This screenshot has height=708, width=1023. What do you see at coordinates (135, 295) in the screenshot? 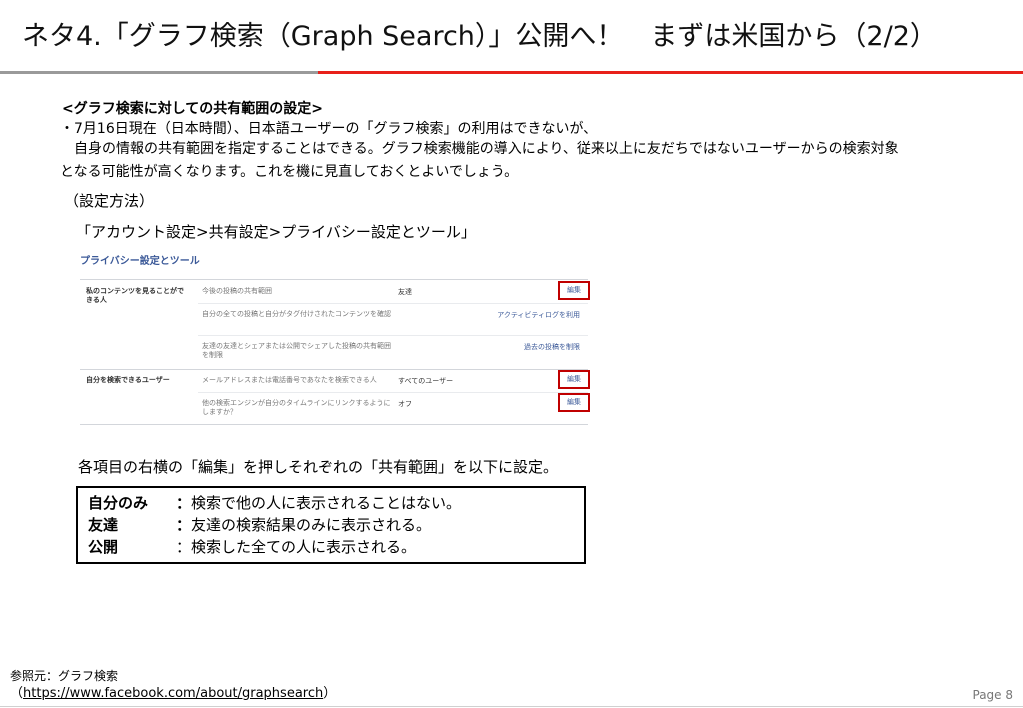
I see `privacy-section-content: 私のコンテンツを見ることがで きる人` at bounding box center [135, 295].